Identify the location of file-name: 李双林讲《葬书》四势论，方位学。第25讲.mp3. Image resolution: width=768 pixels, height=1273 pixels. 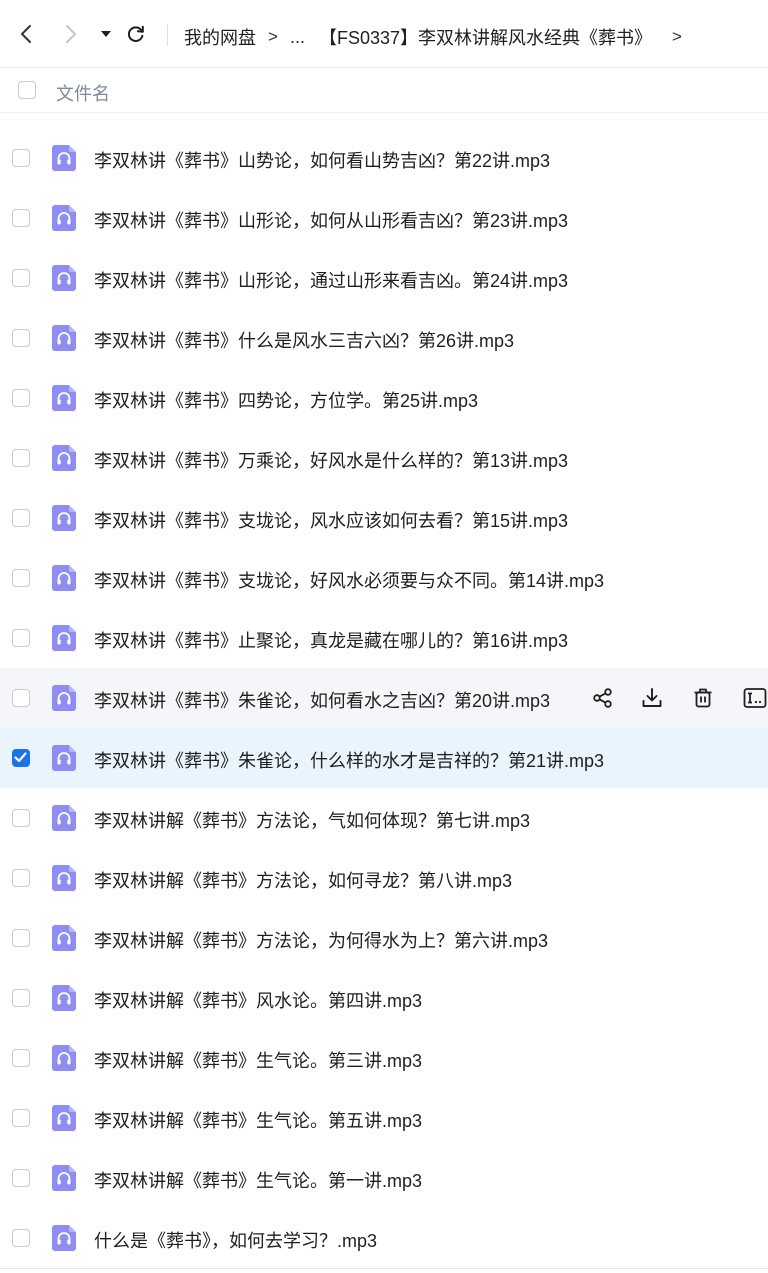
(286, 400).